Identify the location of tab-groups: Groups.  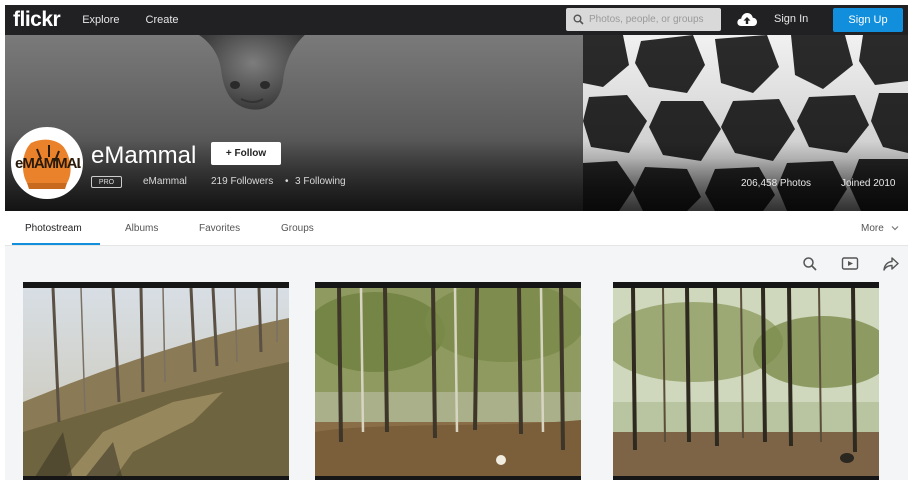
(297, 228).